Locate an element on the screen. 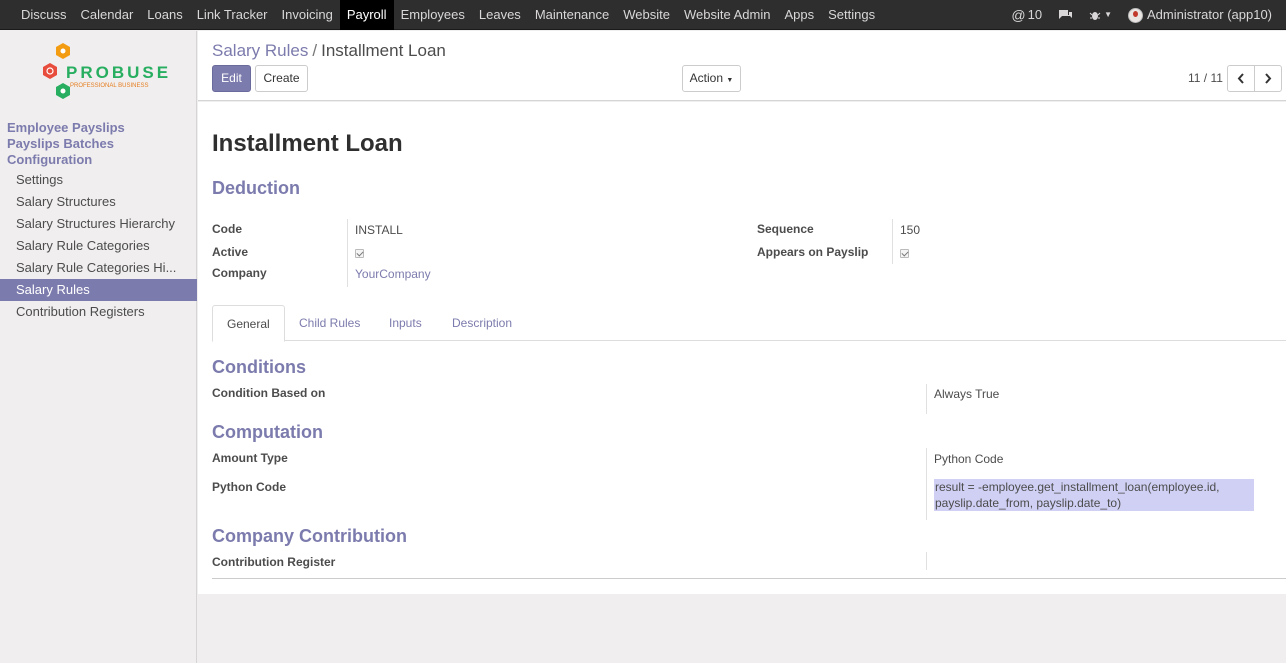  chevron-right-icon is located at coordinates (1268, 78).